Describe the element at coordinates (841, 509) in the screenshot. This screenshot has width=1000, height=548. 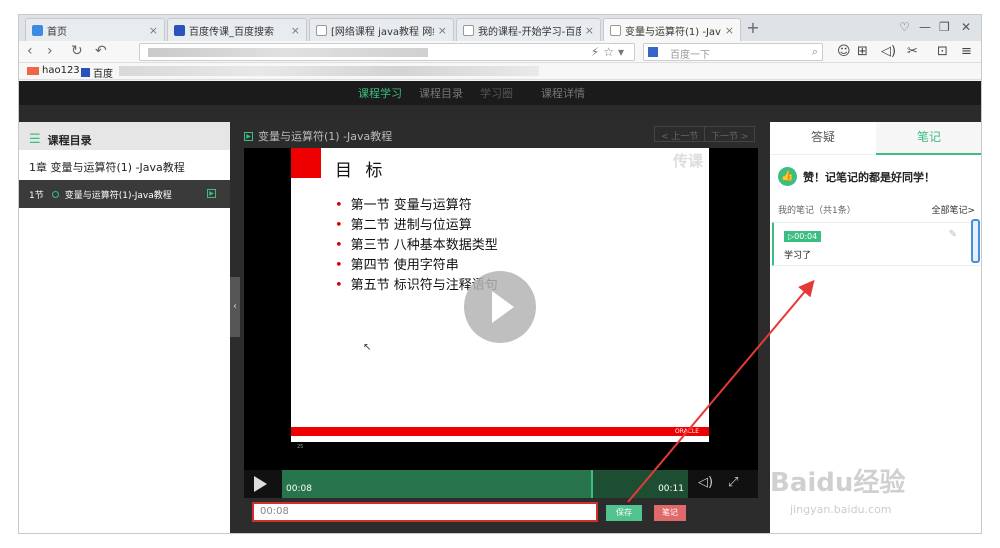
I see `baidu-watermark-url: jingyan.baidu.com` at that location.